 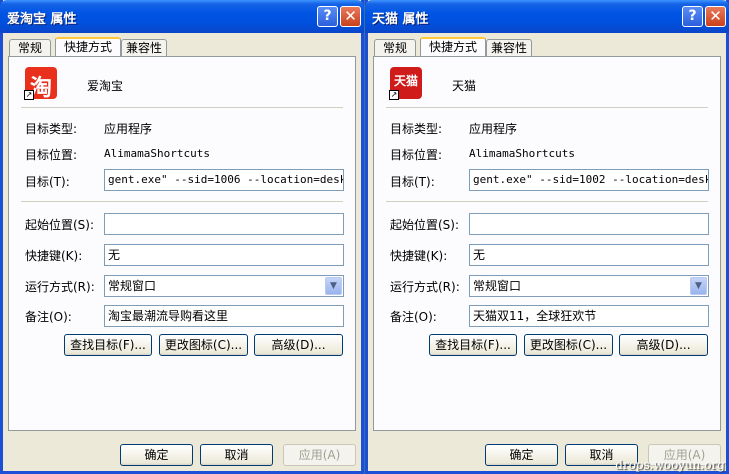 What do you see at coordinates (224, 180) in the screenshot?
I see `target-field: gent.exe" --sid=1006 --location=desktop` at bounding box center [224, 180].